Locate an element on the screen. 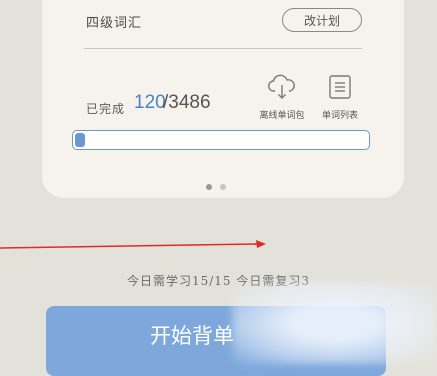 This screenshot has height=376, width=437. red-arrow-annotation is located at coordinates (133, 244).